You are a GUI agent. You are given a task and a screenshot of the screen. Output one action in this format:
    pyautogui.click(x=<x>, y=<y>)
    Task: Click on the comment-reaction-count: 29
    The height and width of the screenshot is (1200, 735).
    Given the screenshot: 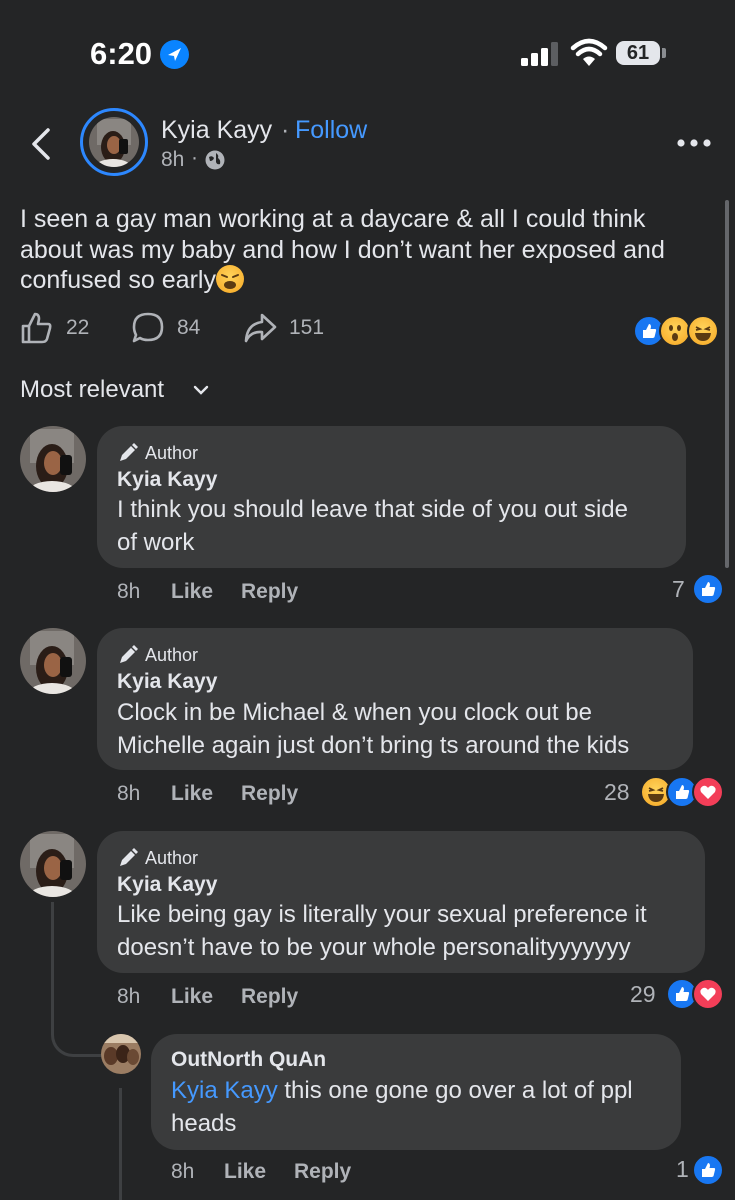 What is the action you would take?
    pyautogui.click(x=643, y=994)
    